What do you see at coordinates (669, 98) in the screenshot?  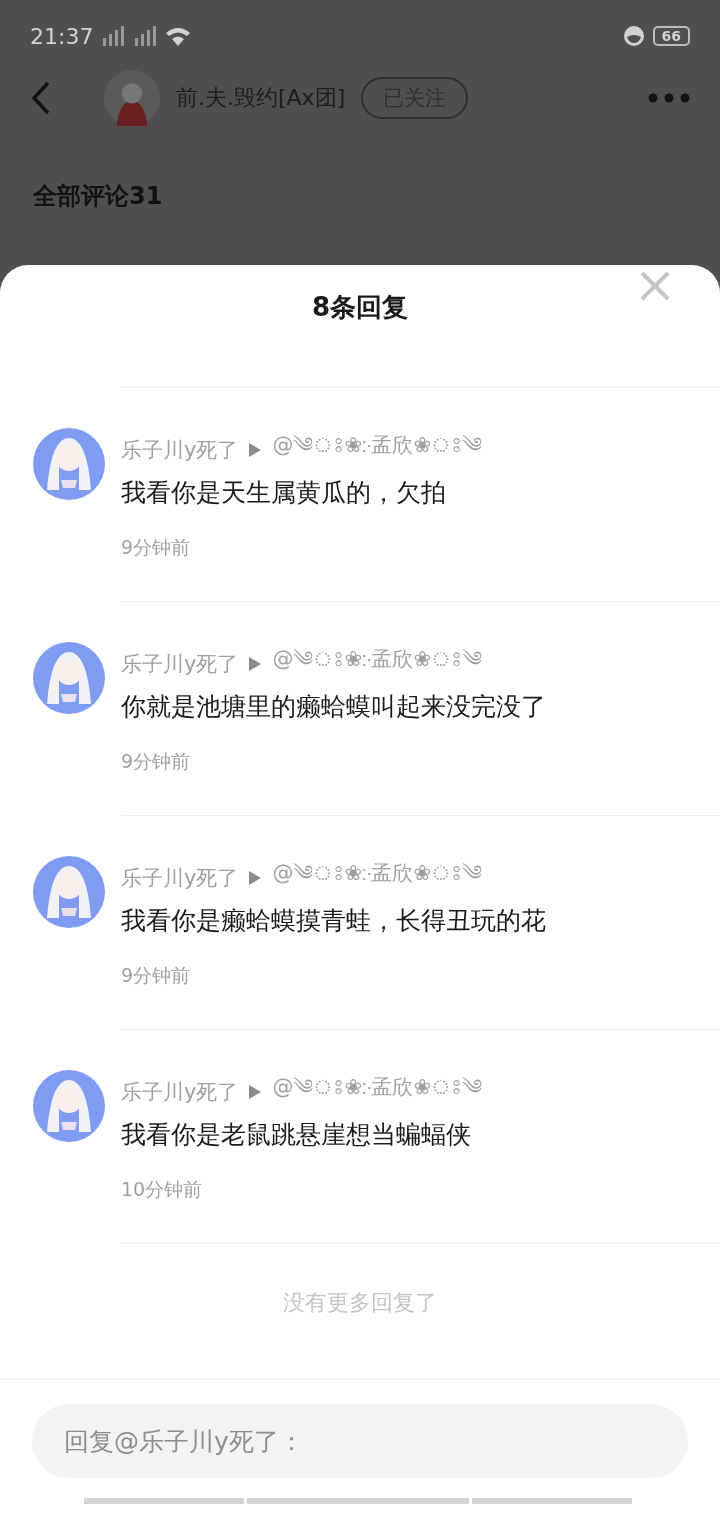 I see `more-icon` at bounding box center [669, 98].